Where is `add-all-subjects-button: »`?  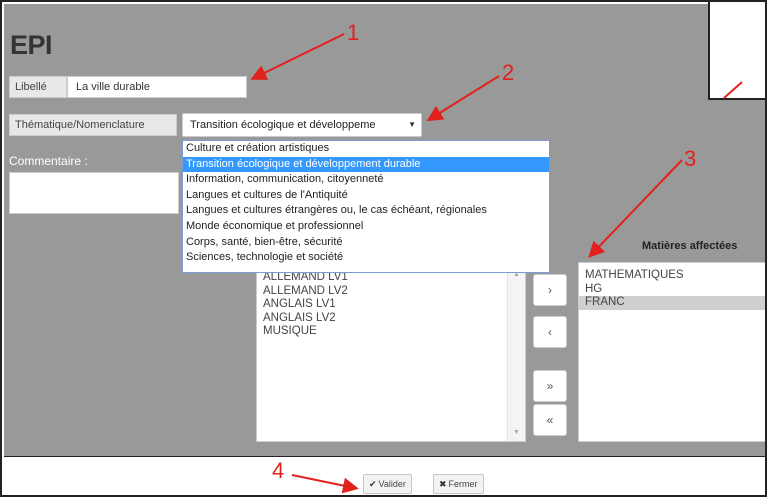
add-all-subjects-button: » is located at coordinates (550, 386).